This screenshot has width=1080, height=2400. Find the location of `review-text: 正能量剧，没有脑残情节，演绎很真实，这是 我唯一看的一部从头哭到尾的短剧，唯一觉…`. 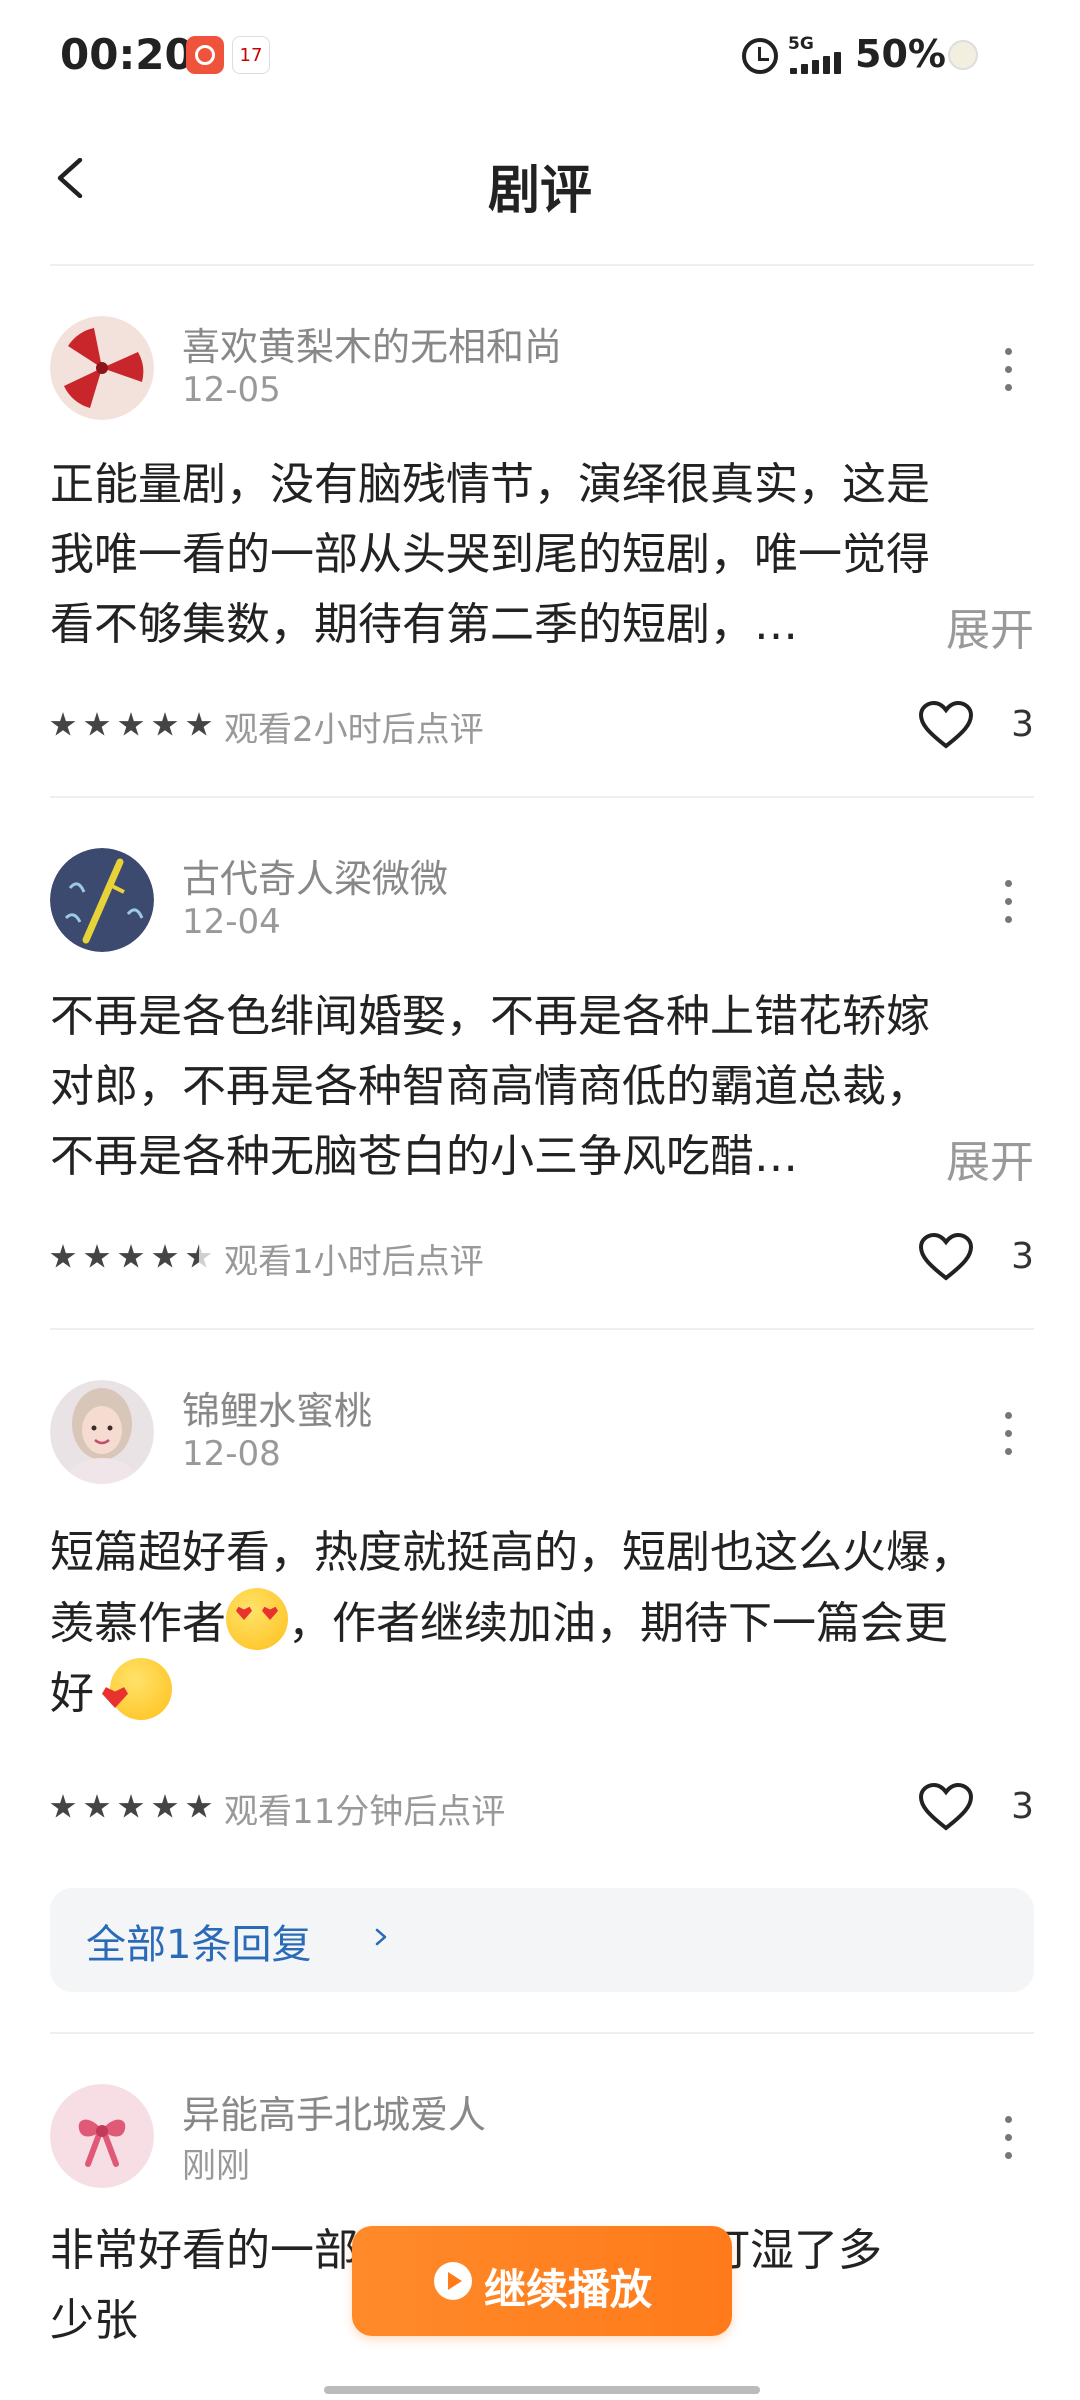

review-text: 正能量剧，没有脑残情节，演绎很真实，这是 我唯一看的一部从头哭到尾的短剧，唯一觉… is located at coordinates (542, 555).